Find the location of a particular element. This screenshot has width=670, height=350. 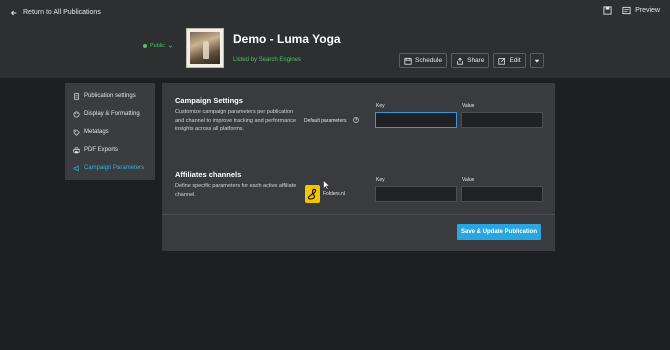

save-update-button: Save & Update Publication is located at coordinates (499, 232).